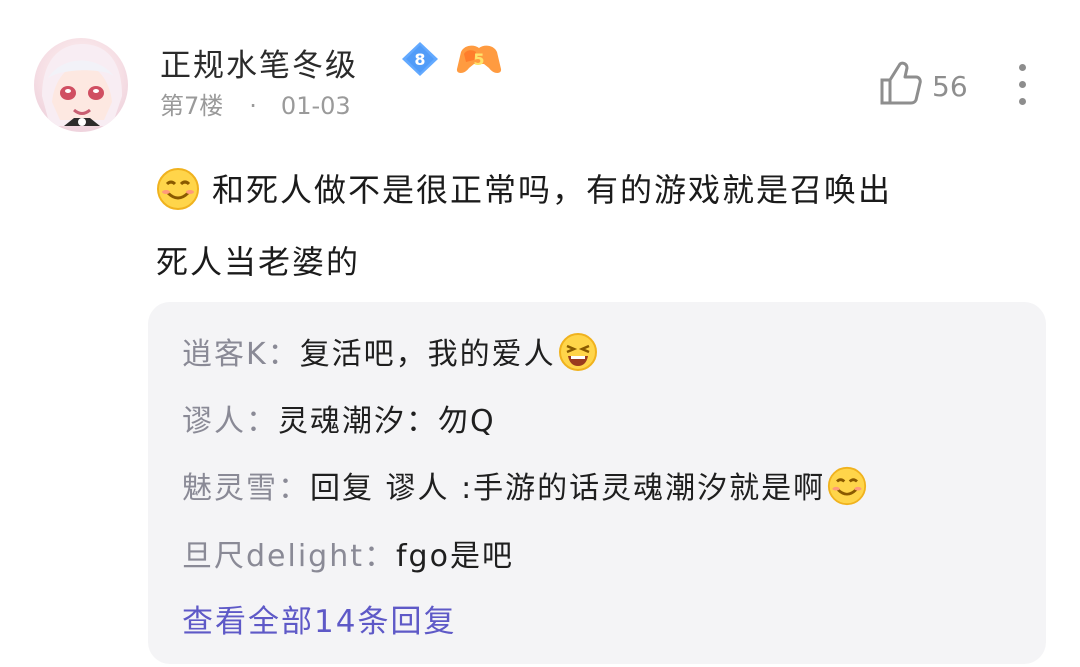 The width and height of the screenshot is (1080, 667). I want to click on game-badge-number: 5, so click(479, 59).